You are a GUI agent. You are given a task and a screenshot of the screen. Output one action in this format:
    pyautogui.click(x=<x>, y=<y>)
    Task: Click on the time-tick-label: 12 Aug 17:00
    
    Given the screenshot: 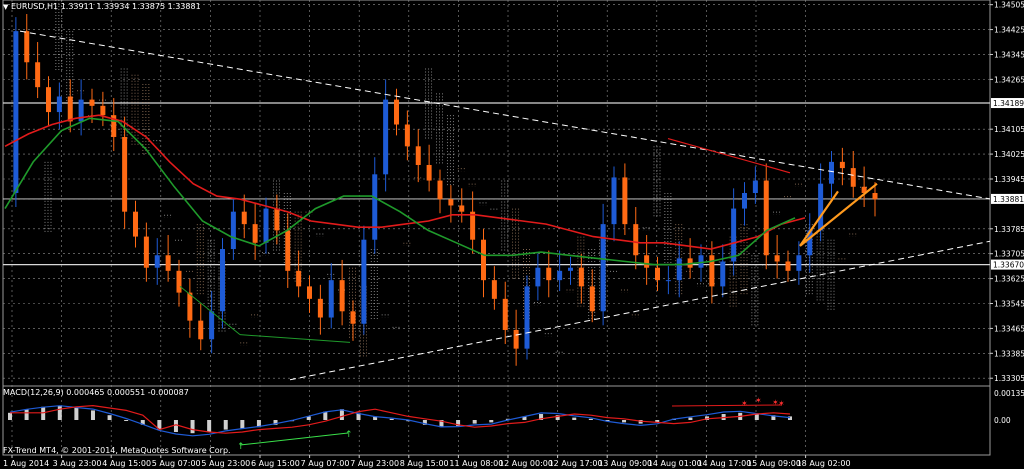 What is the action you would take?
    pyautogui.click(x=576, y=463)
    